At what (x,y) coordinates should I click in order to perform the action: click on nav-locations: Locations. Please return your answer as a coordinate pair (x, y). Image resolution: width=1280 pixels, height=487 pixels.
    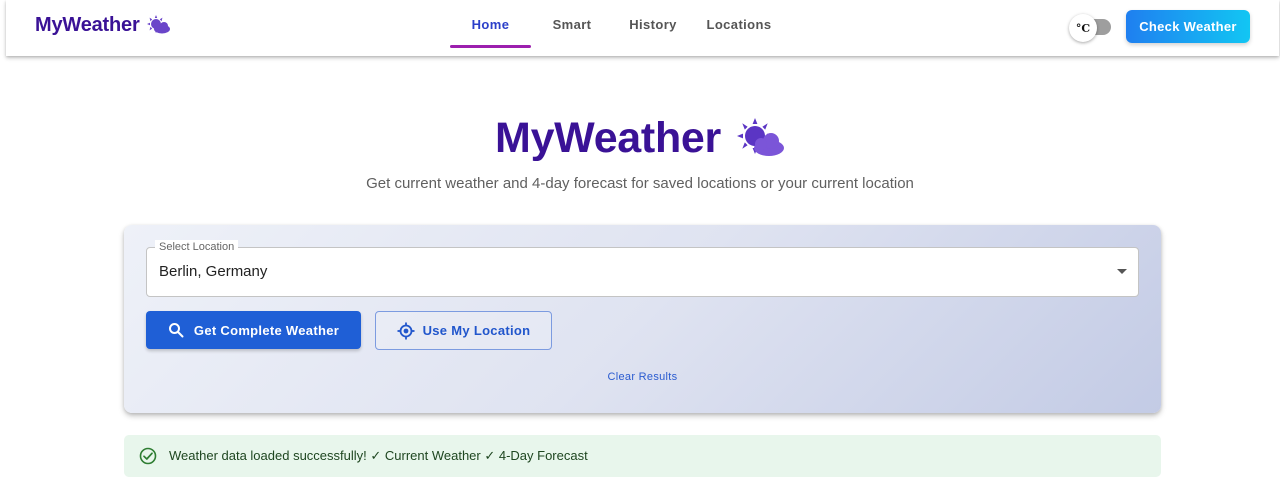
    Looking at the image, I should click on (739, 24).